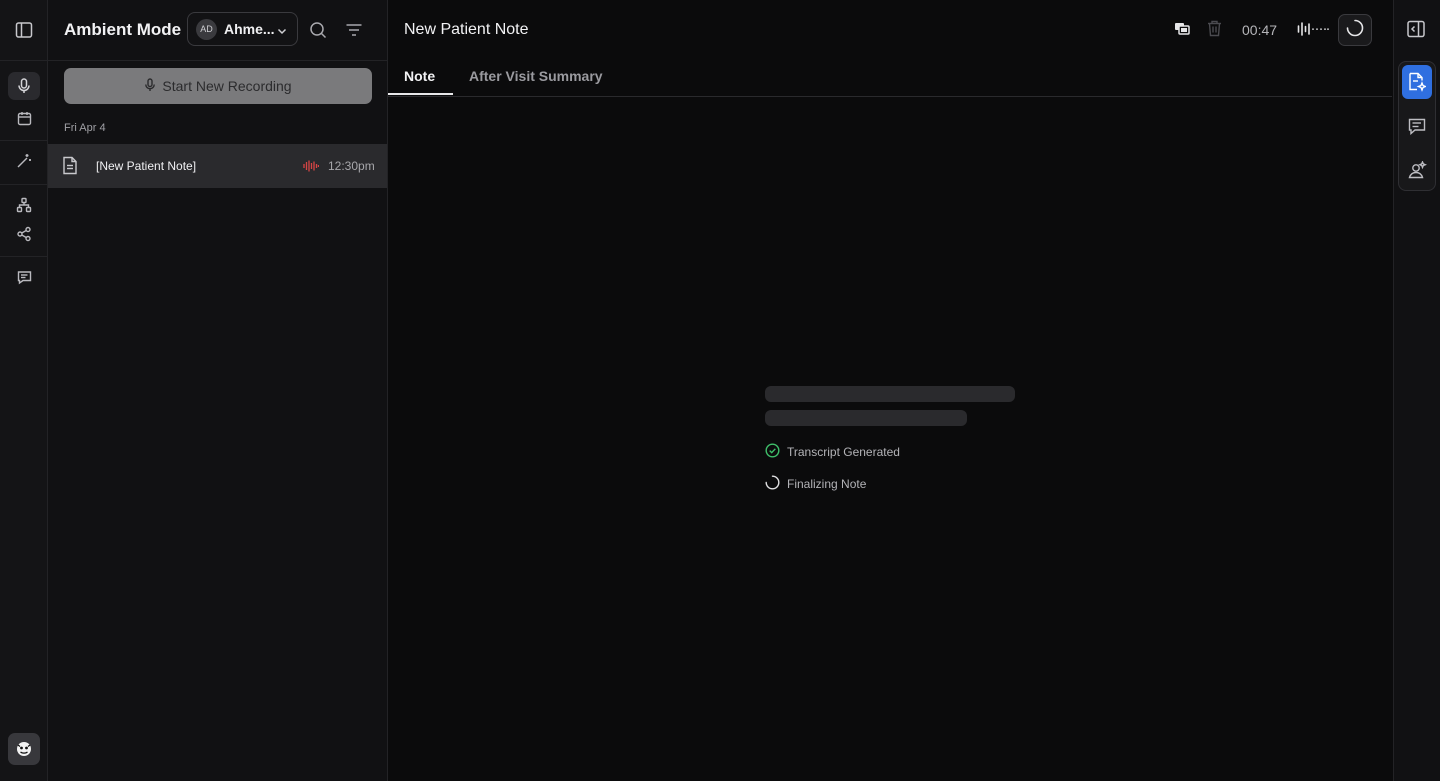  What do you see at coordinates (24, 205) in the screenshot?
I see `hierarchy-icon` at bounding box center [24, 205].